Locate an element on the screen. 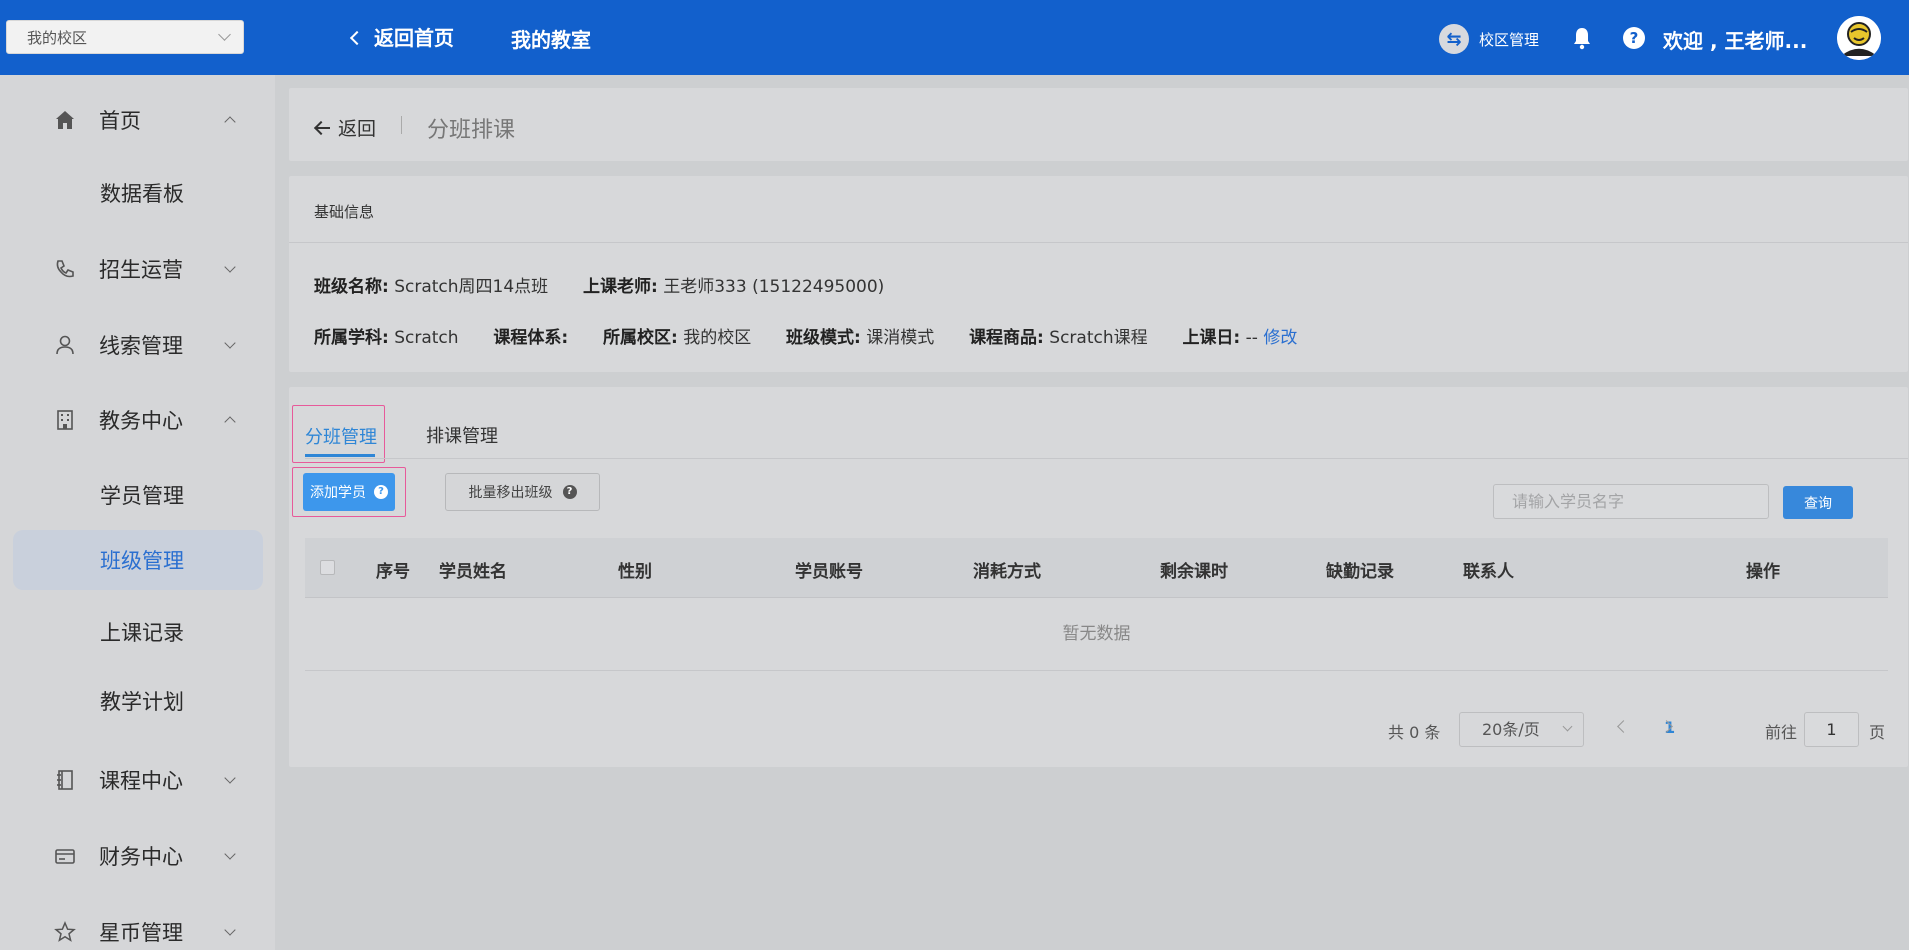  avatar is located at coordinates (1859, 38).